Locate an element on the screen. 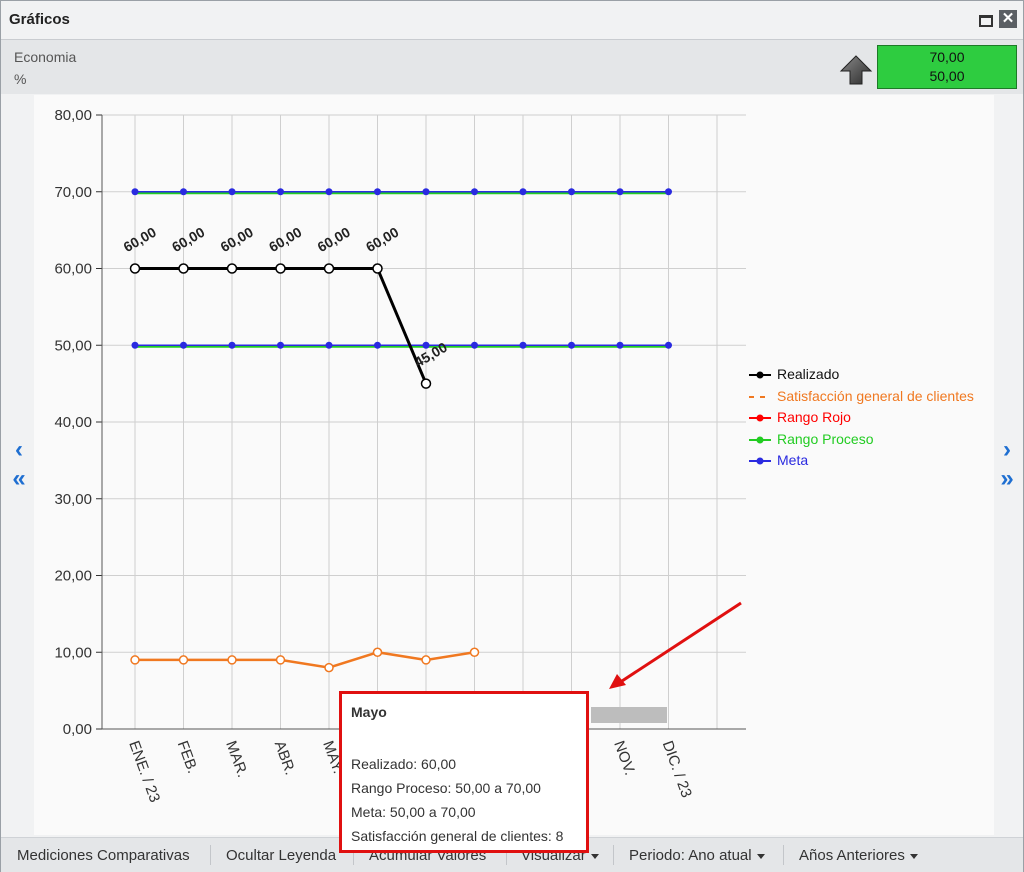 The width and height of the screenshot is (1024, 872). indicator-name: Economia is located at coordinates (45, 57).